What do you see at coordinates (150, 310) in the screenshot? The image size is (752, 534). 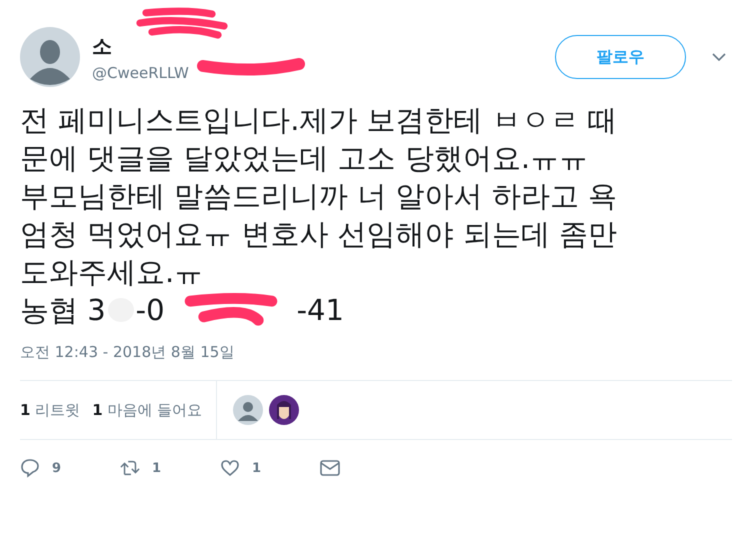 I see `account-number-text: -0` at bounding box center [150, 310].